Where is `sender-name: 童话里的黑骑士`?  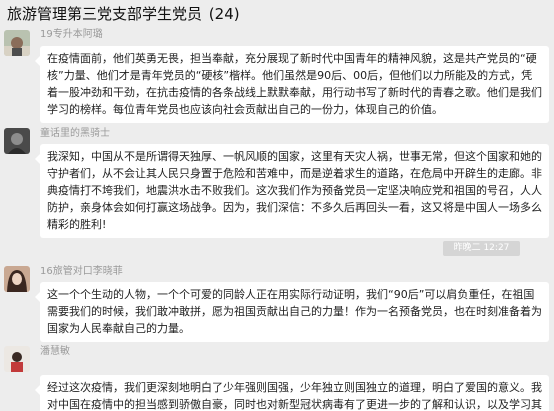 sender-name: 童话里的黑骑士 is located at coordinates (75, 133).